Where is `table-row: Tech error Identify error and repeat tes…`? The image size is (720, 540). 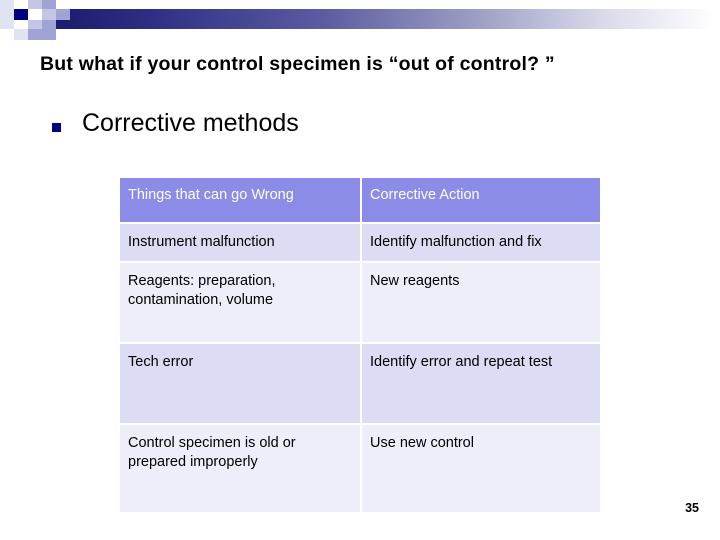
table-row: Tech error Identify error and repeat tes… is located at coordinates (360, 384).